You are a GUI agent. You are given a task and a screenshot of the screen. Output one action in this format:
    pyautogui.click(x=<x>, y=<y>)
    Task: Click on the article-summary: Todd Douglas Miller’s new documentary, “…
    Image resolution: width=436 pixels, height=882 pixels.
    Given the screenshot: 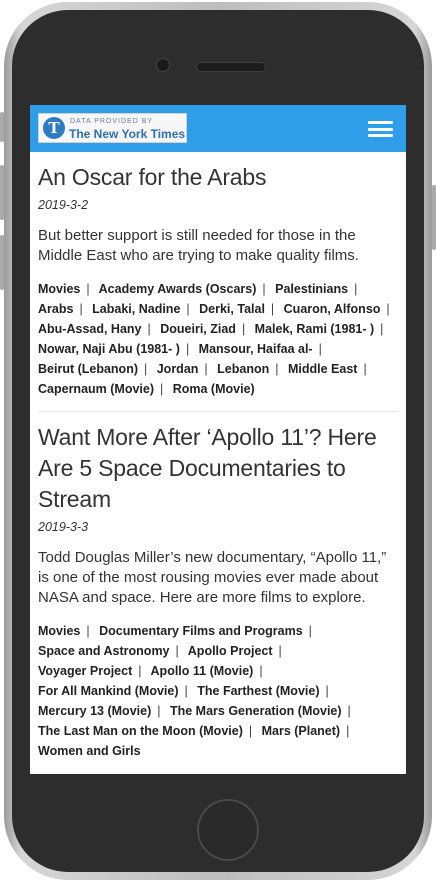 What is the action you would take?
    pyautogui.click(x=212, y=577)
    